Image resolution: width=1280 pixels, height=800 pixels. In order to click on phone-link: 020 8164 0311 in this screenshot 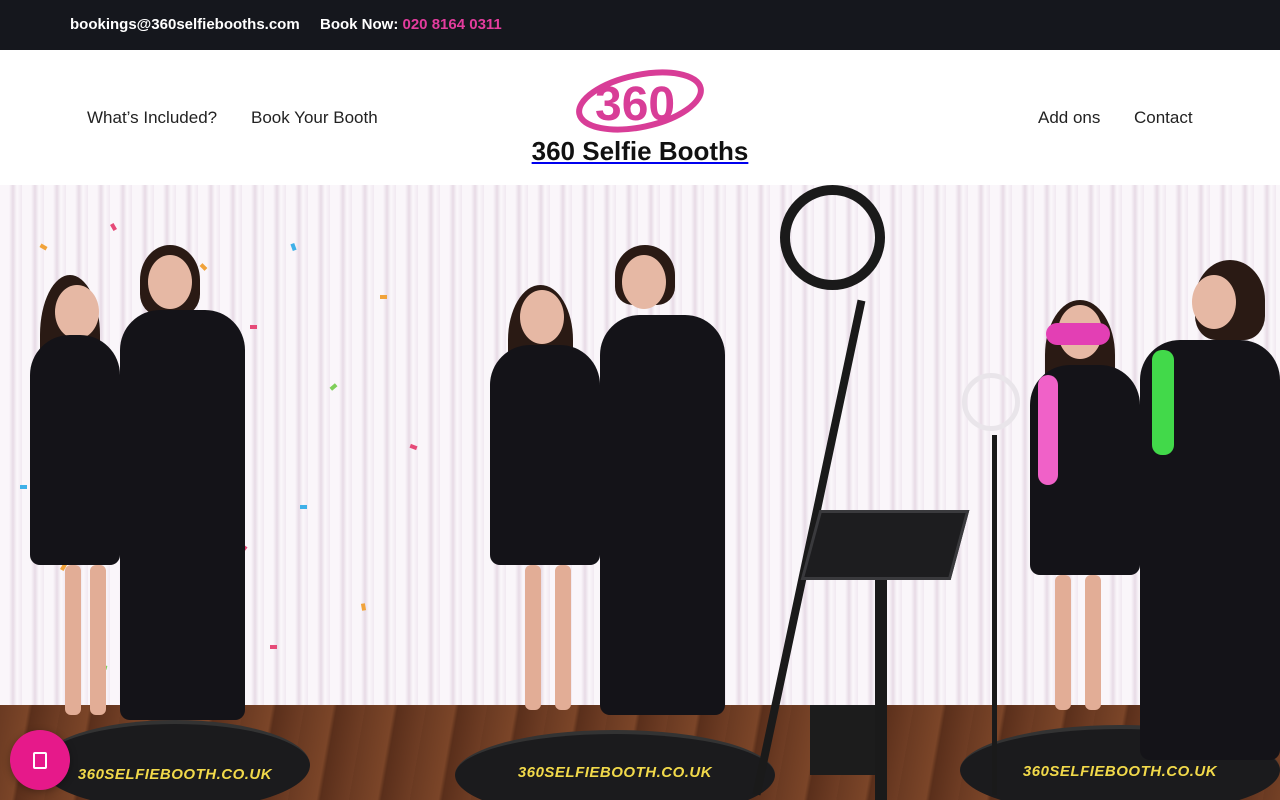, I will do `click(452, 24)`.